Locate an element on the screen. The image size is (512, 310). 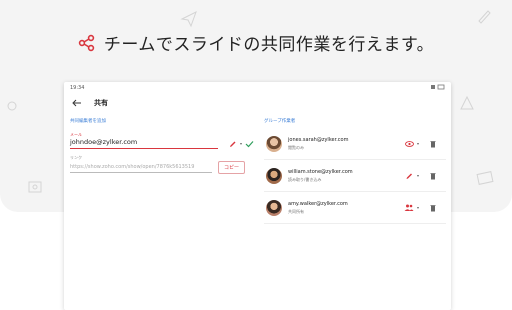
list-item: amy.walker@zylker.com 共同所有 ▾ is located at coordinates (355, 208).